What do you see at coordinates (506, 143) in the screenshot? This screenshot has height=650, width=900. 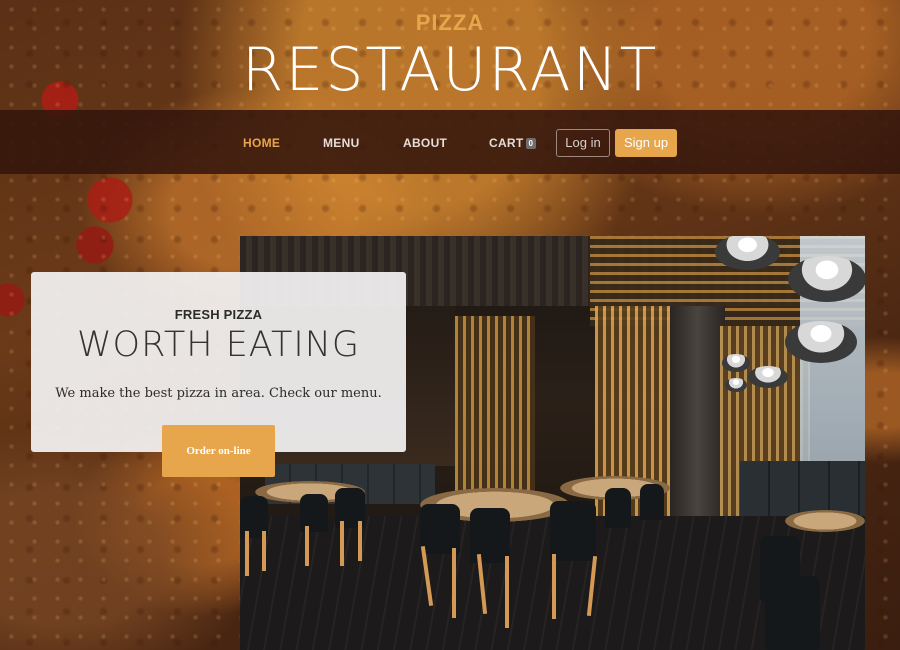 I see `nav-cart-label: CART` at bounding box center [506, 143].